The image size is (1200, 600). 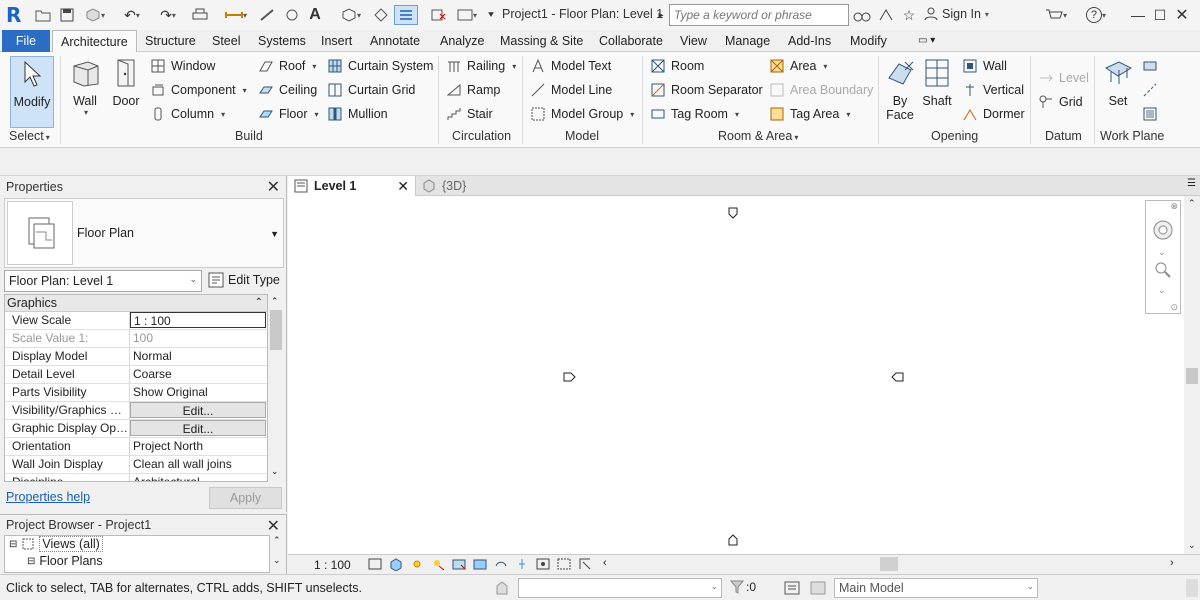 I want to click on edit-type-button: Edit Type, so click(x=244, y=280).